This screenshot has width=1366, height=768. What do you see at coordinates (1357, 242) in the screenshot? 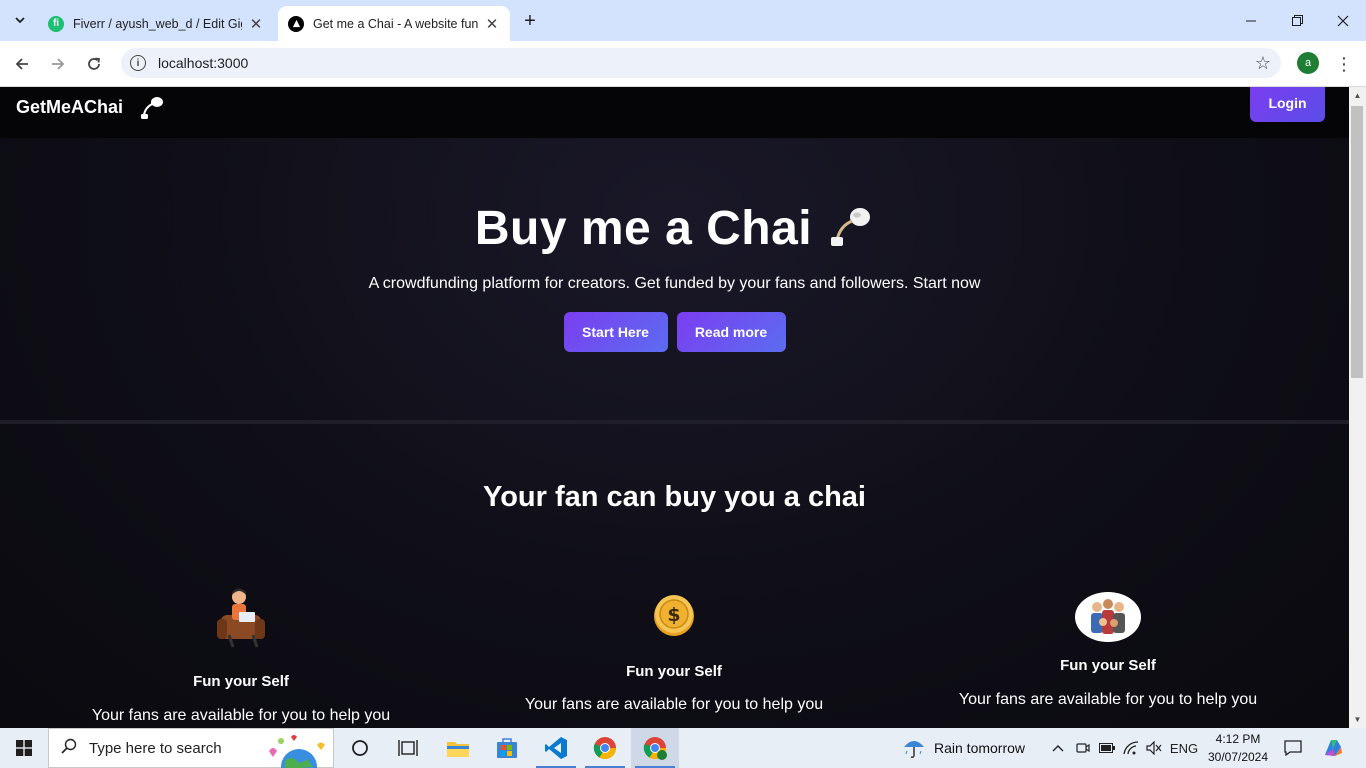
I see `scroll-thumb` at bounding box center [1357, 242].